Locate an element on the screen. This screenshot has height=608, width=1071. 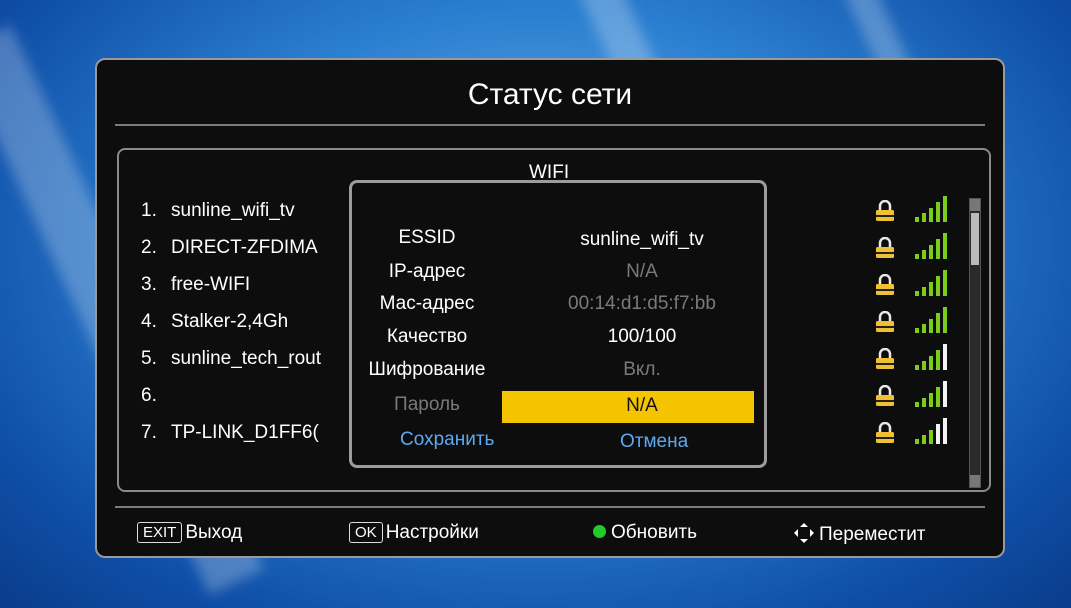
ok-hint: OK Настройки is located at coordinates (414, 533).